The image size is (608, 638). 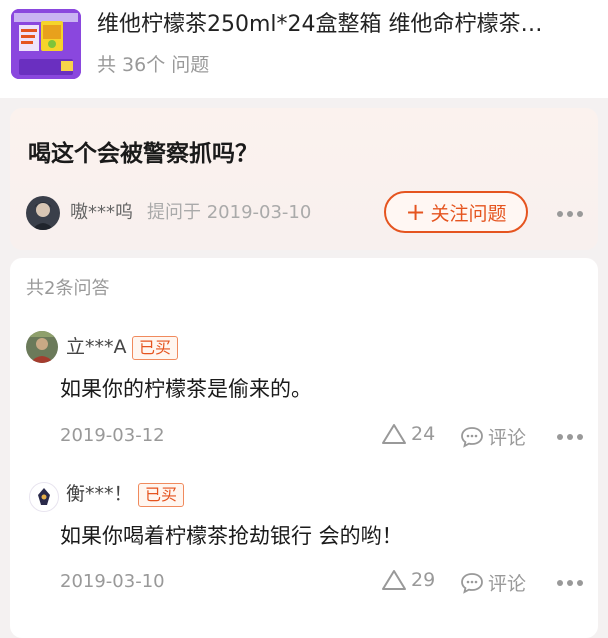 I want to click on like-button: 29, so click(x=408, y=580).